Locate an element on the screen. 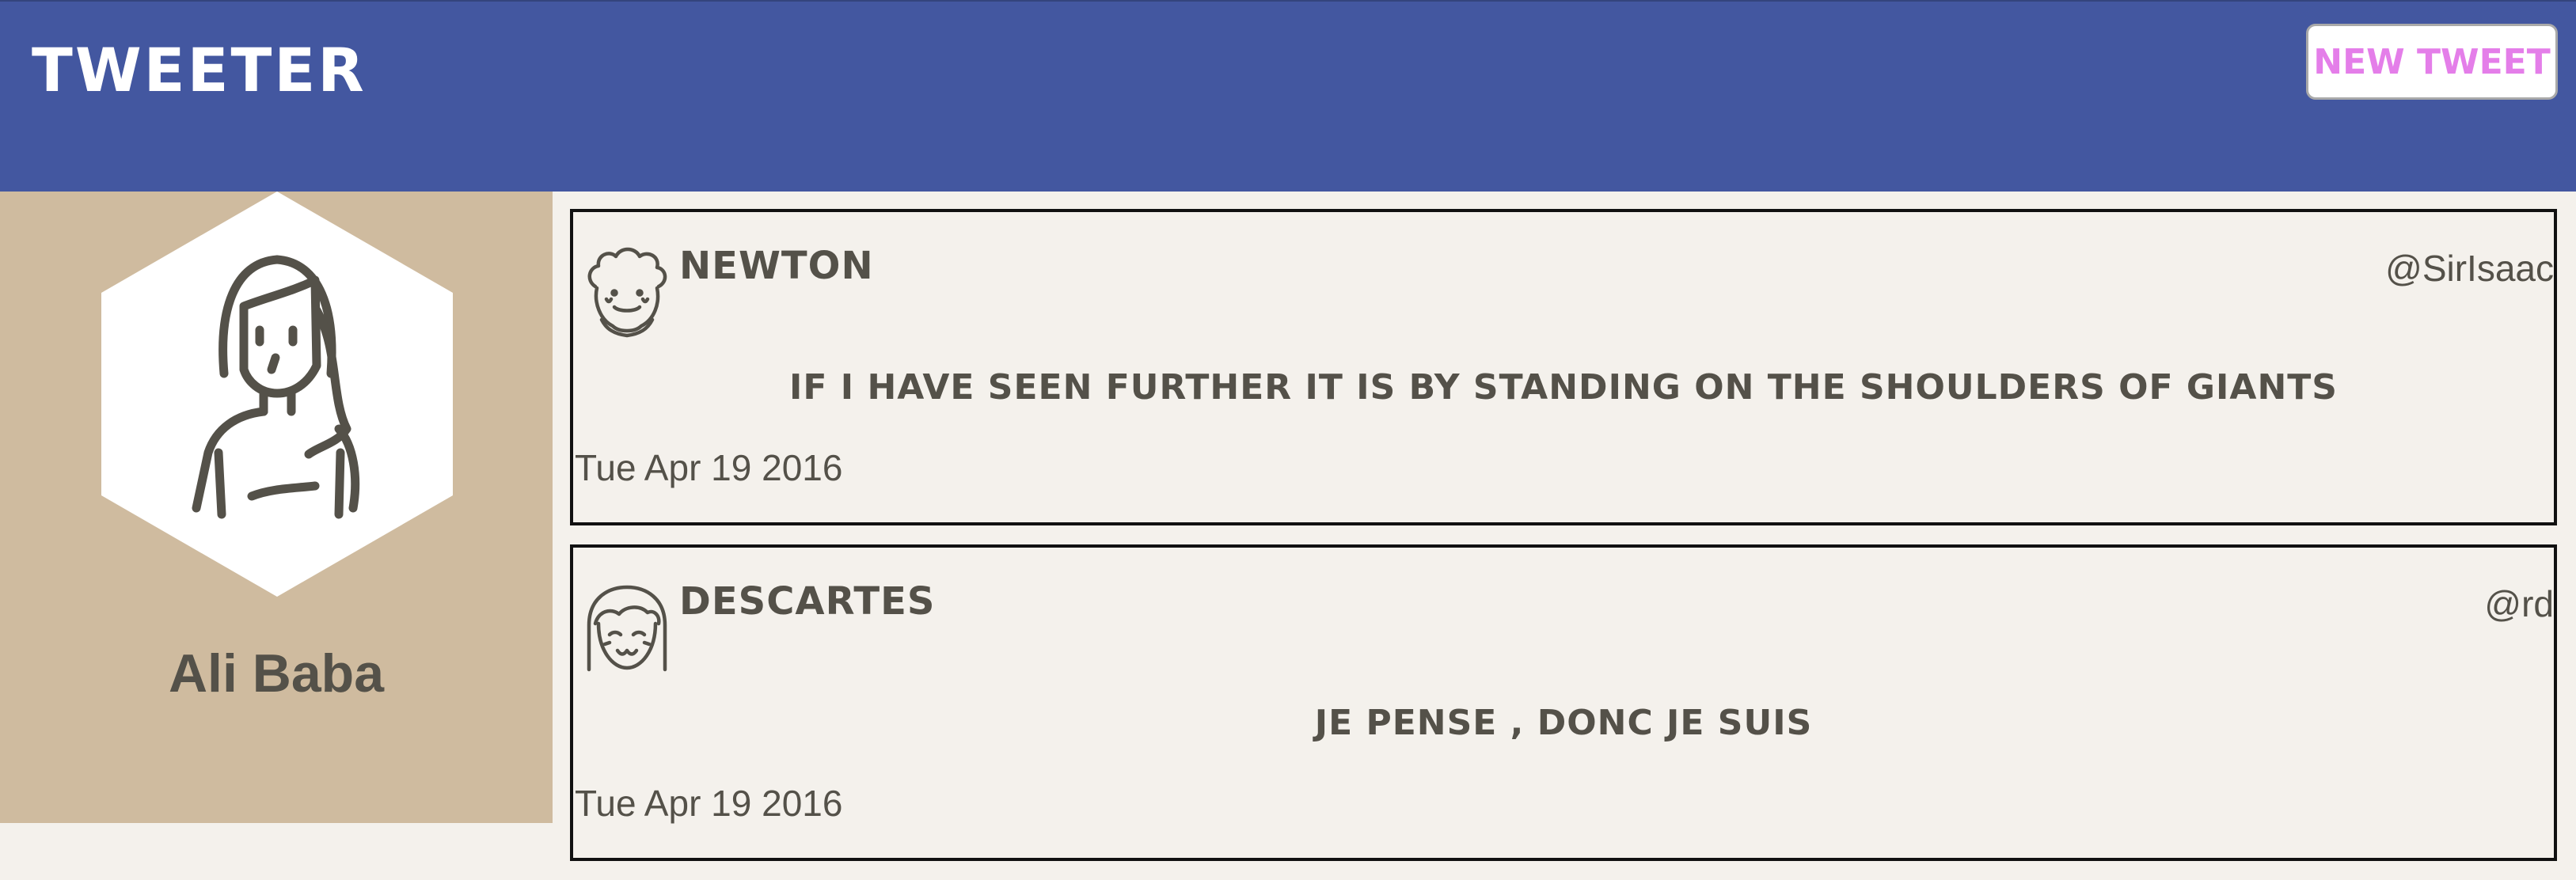 The width and height of the screenshot is (2576, 880). tweet-handle: @rd is located at coordinates (2519, 603).